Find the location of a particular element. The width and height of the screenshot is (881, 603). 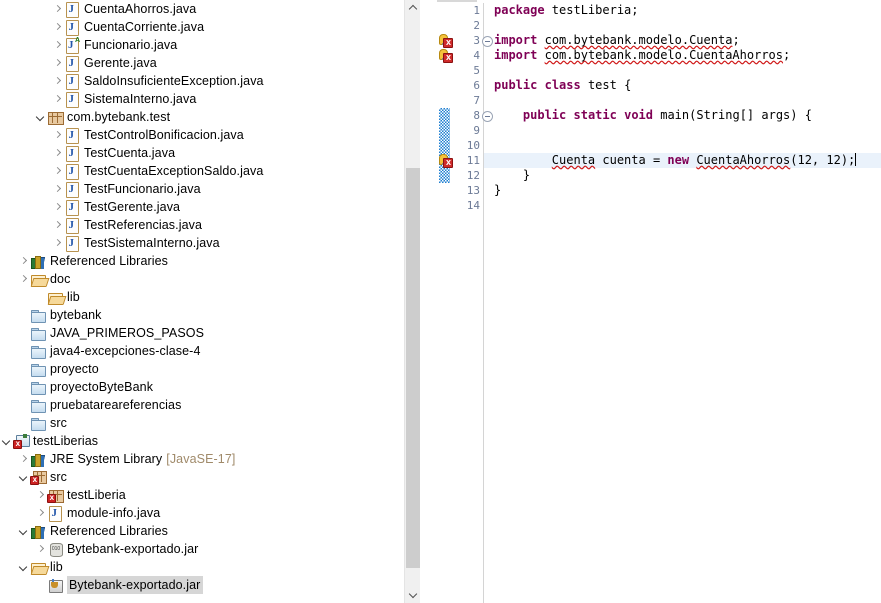

tree-item-label: Gerente.java is located at coordinates (120, 63).